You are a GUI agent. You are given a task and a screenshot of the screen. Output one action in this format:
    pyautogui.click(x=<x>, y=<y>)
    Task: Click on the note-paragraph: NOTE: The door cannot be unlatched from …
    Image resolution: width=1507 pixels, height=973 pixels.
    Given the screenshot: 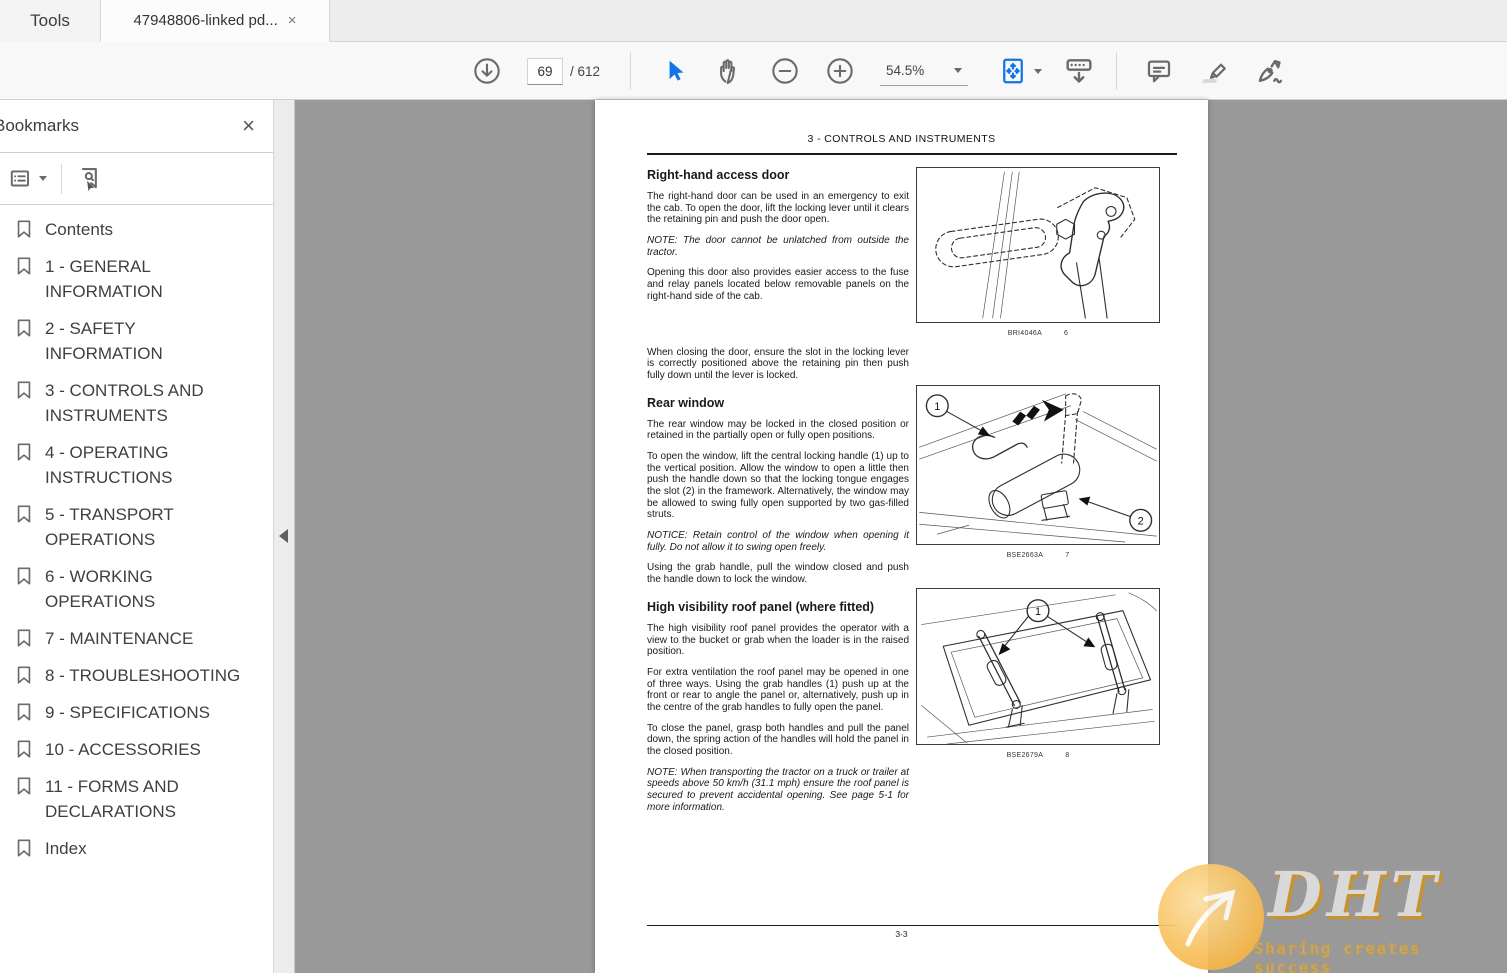 What is the action you would take?
    pyautogui.click(x=778, y=246)
    